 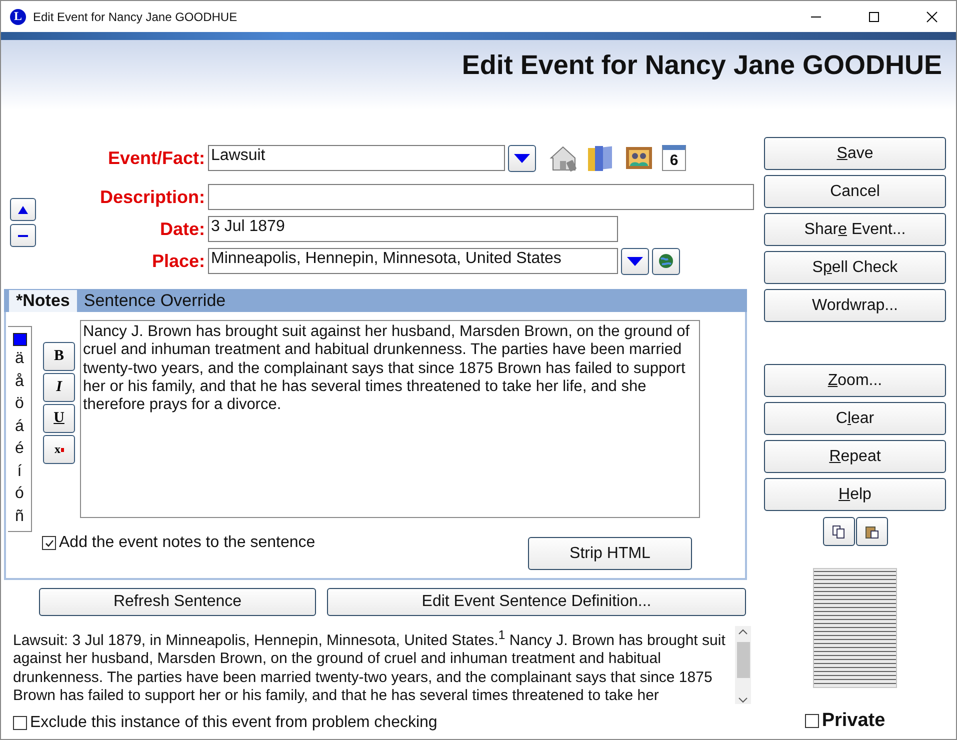 I want to click on remove-button, so click(x=23, y=235).